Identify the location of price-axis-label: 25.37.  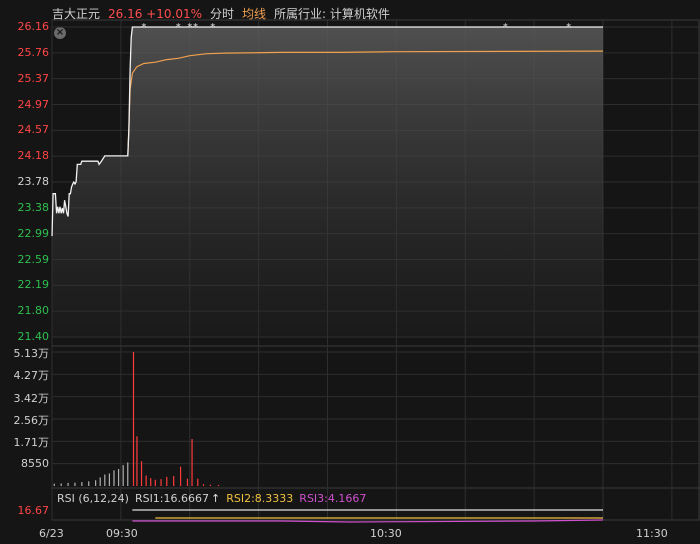
(33, 78).